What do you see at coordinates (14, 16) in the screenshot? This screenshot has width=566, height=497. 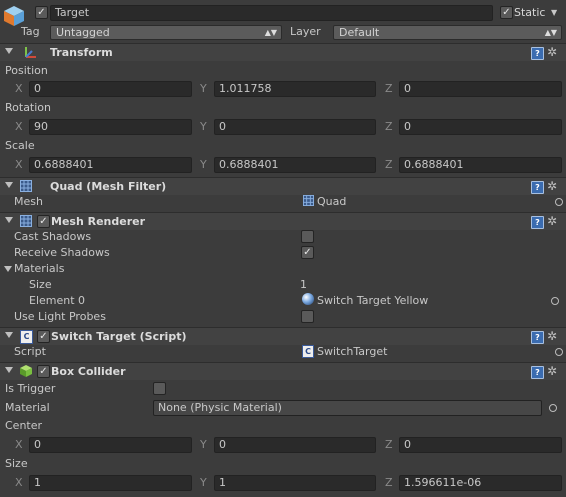 I see `cube-icon` at bounding box center [14, 16].